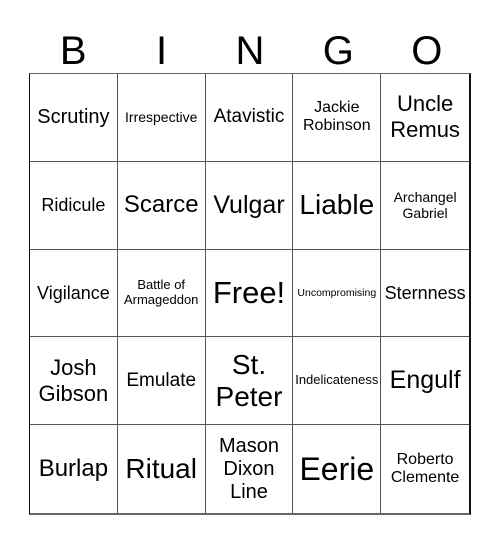  What do you see at coordinates (249, 381) in the screenshot?
I see `bingo-cell: St. Peter` at bounding box center [249, 381].